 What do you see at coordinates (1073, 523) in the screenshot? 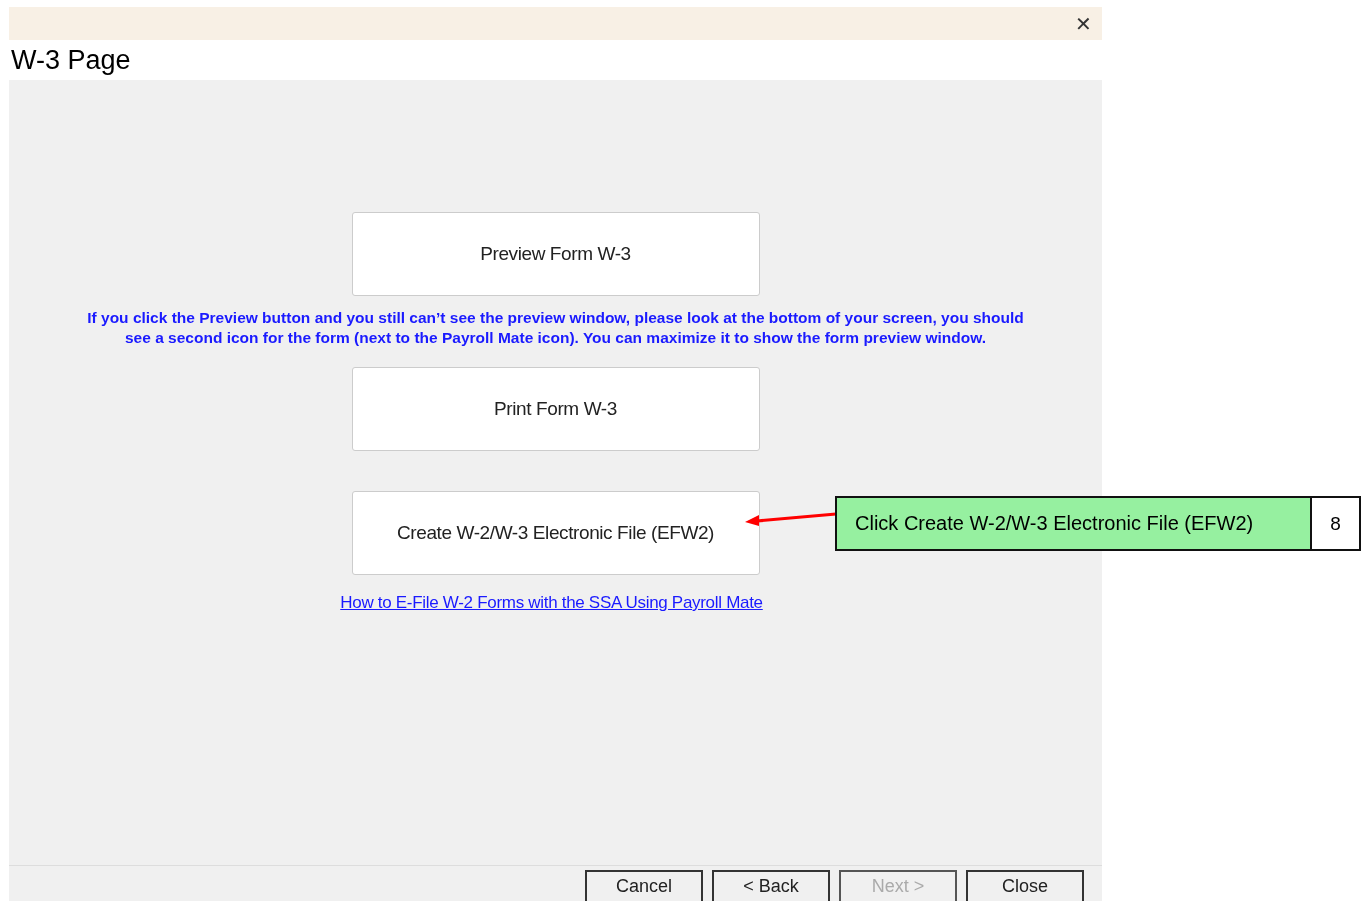
I see `callout-label: Click Create W-2/W-3 Electronic File (EFW2)` at bounding box center [1073, 523].